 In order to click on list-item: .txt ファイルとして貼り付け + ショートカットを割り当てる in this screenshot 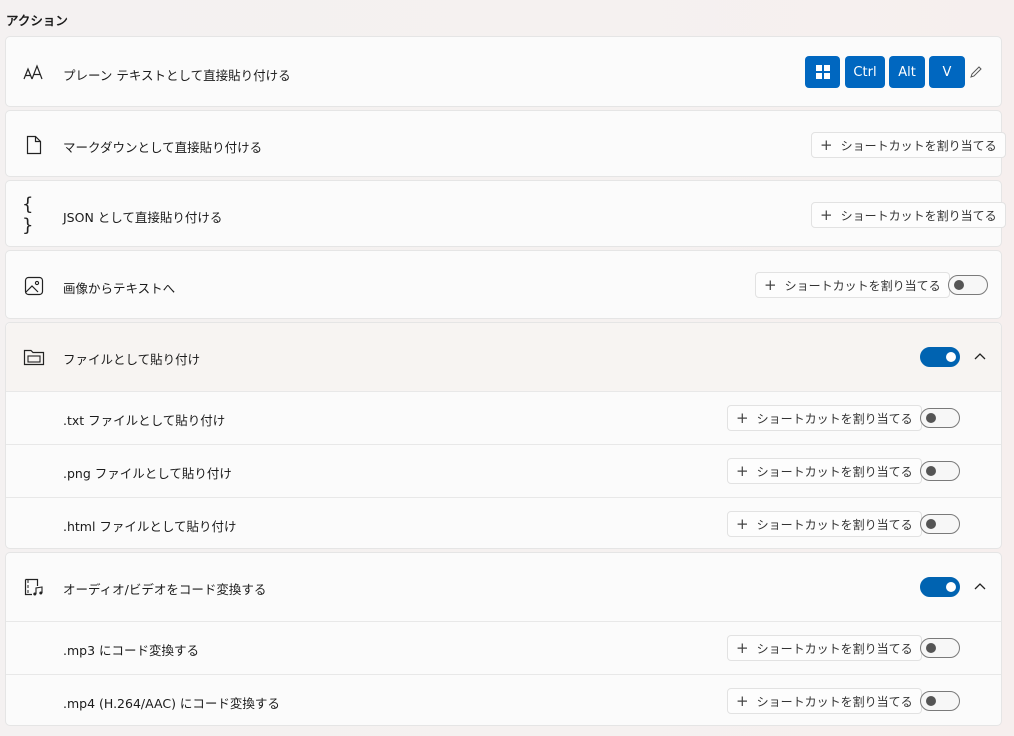, I will do `click(503, 418)`.